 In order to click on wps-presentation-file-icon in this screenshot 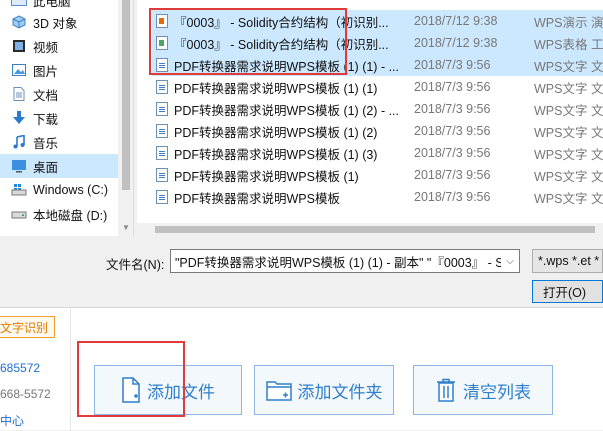, I will do `click(162, 21)`.